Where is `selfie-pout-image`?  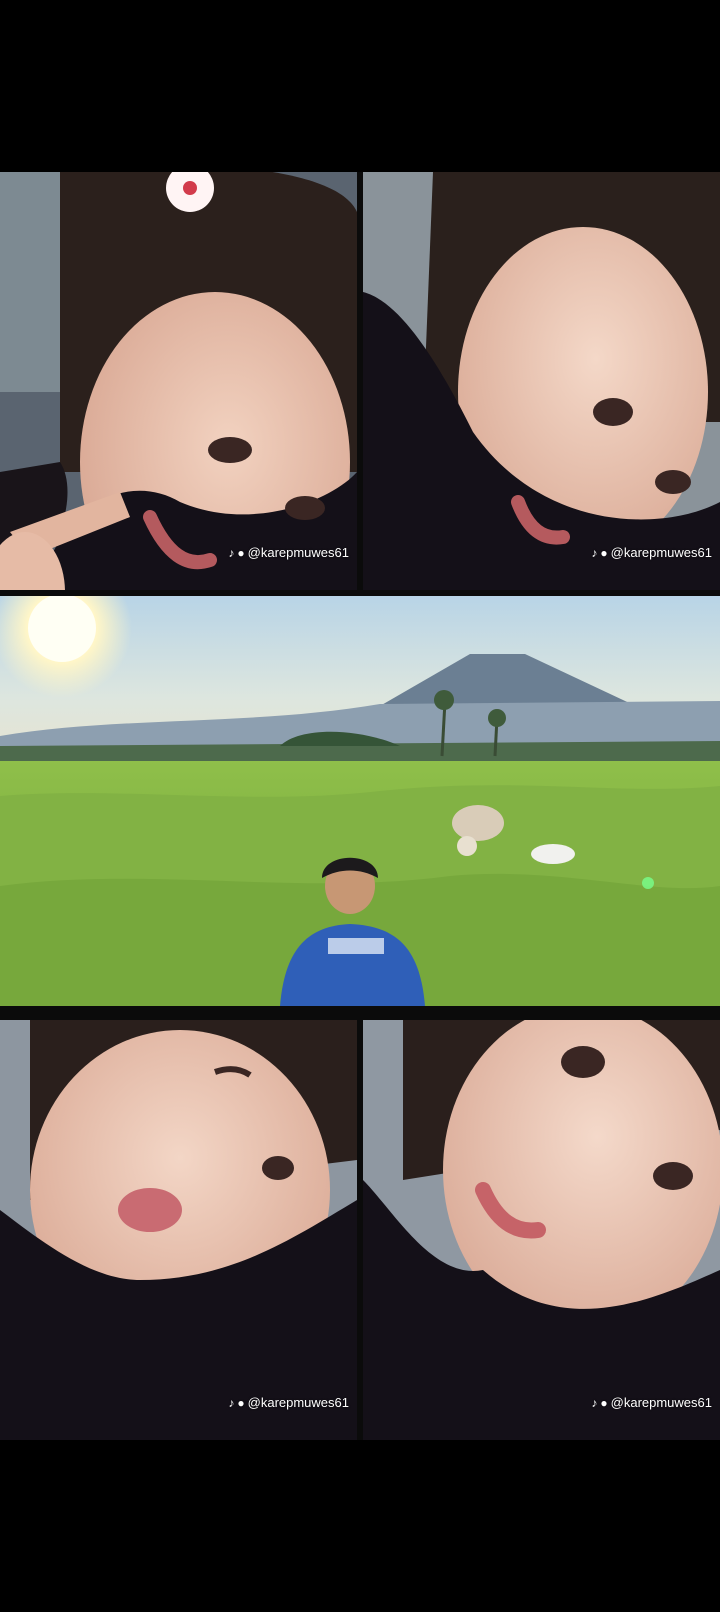
selfie-pout-image is located at coordinates (178, 1230).